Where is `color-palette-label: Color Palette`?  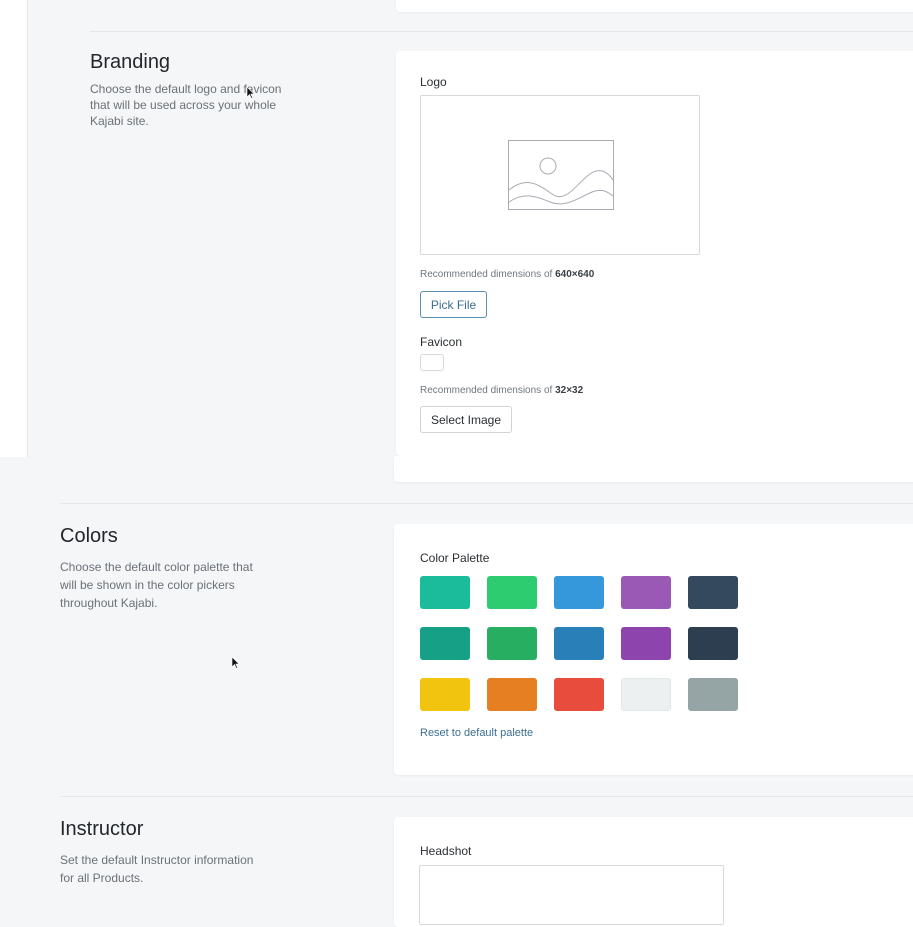 color-palette-label: Color Palette is located at coordinates (455, 558).